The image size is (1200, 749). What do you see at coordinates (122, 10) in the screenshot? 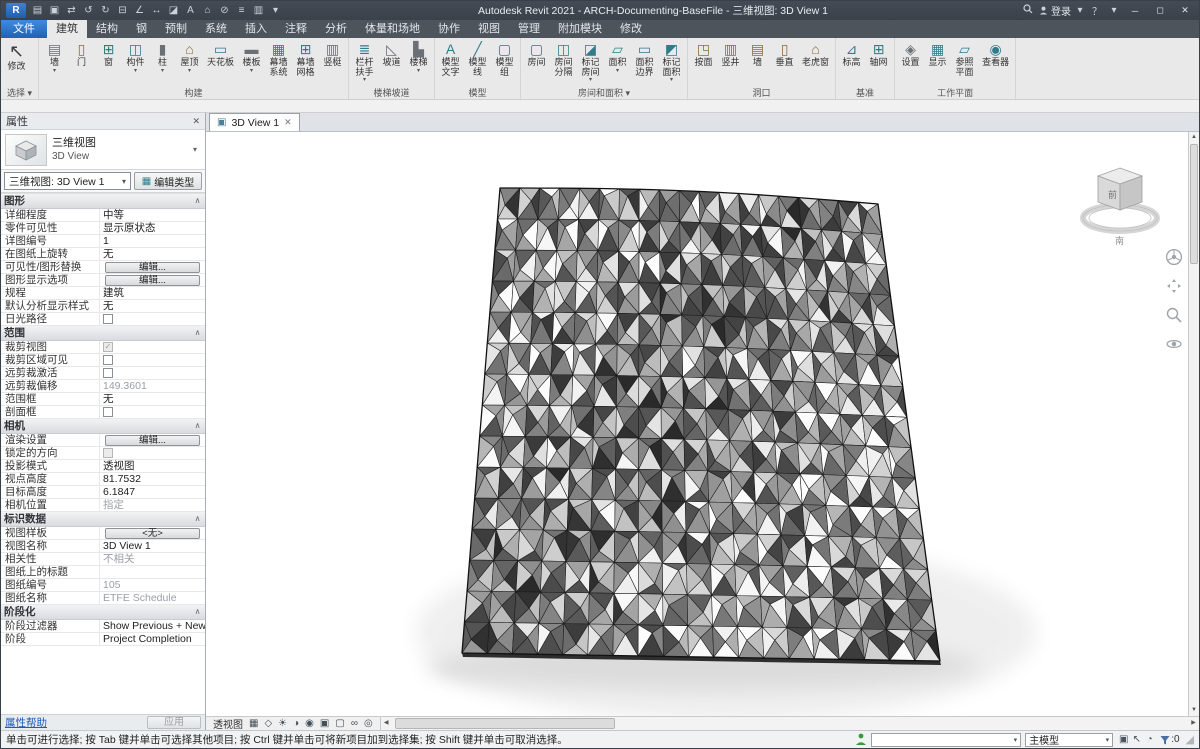
I see `print-icon: ⊟` at bounding box center [122, 10].